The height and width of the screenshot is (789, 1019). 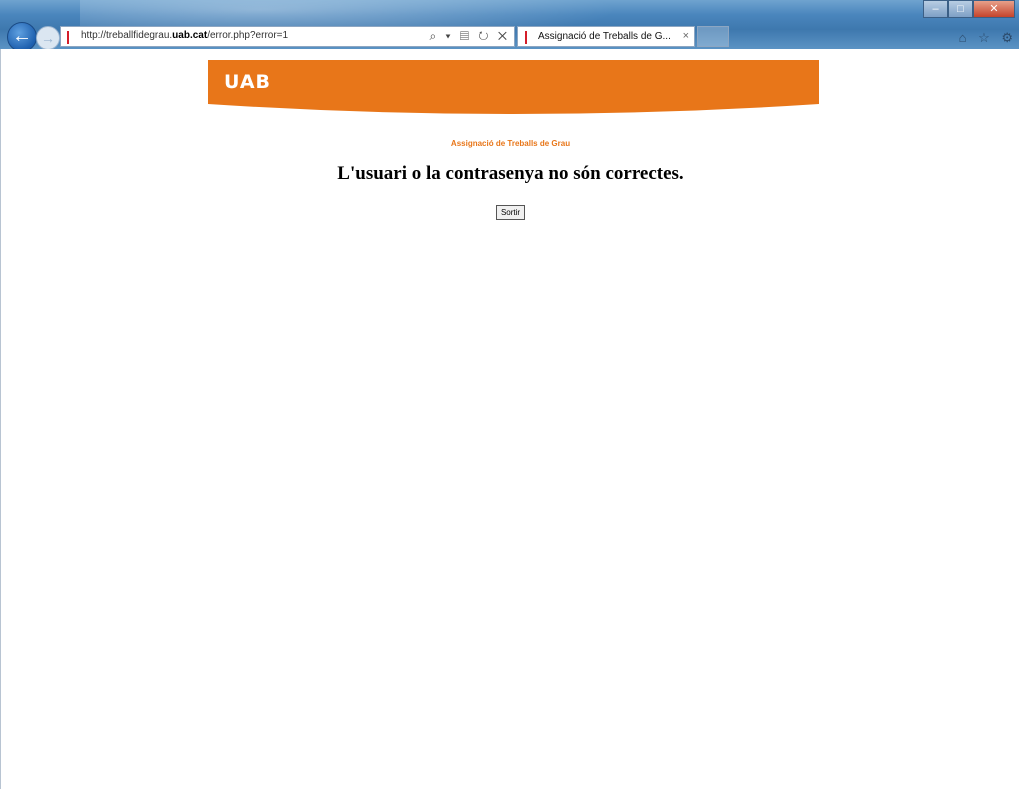 I want to click on uab-banner: UAB, so click(x=513, y=88).